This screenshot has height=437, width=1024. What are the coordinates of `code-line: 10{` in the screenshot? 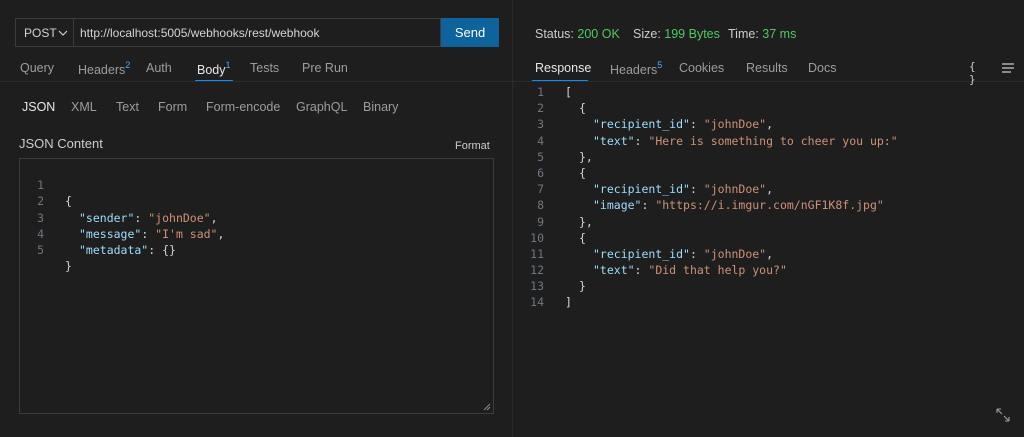 It's located at (558, 237).